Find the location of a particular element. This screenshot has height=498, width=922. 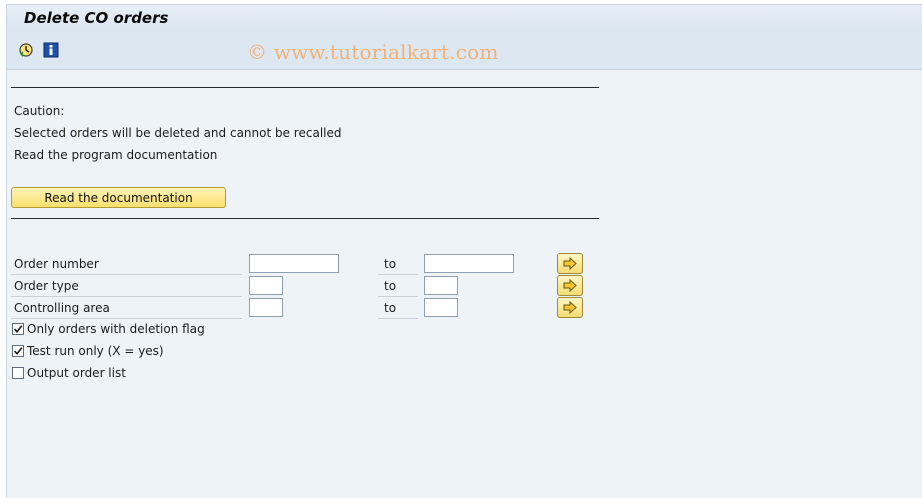

controlling-area-multiple-selection-button is located at coordinates (570, 307).